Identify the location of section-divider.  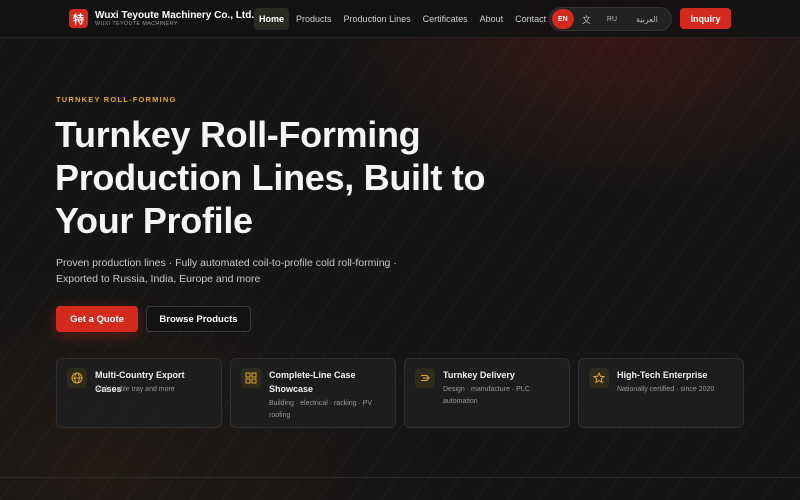
(400, 477).